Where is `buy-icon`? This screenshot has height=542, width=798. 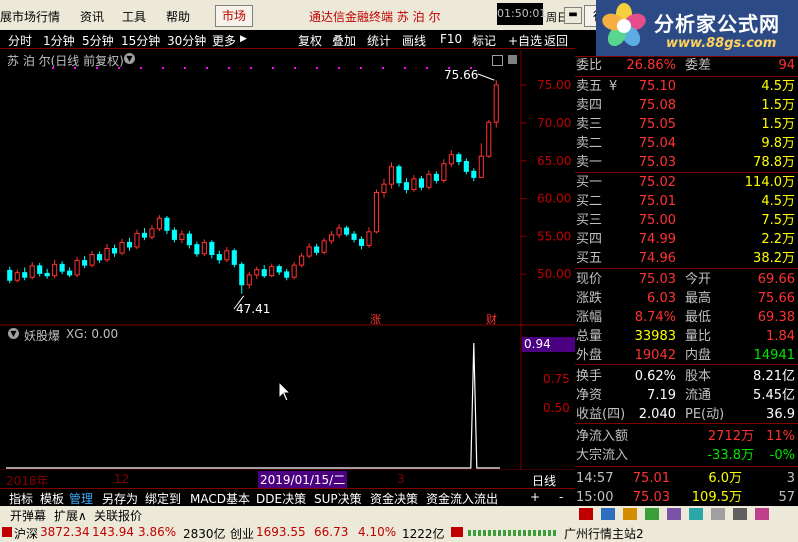 buy-icon is located at coordinates (586, 514).